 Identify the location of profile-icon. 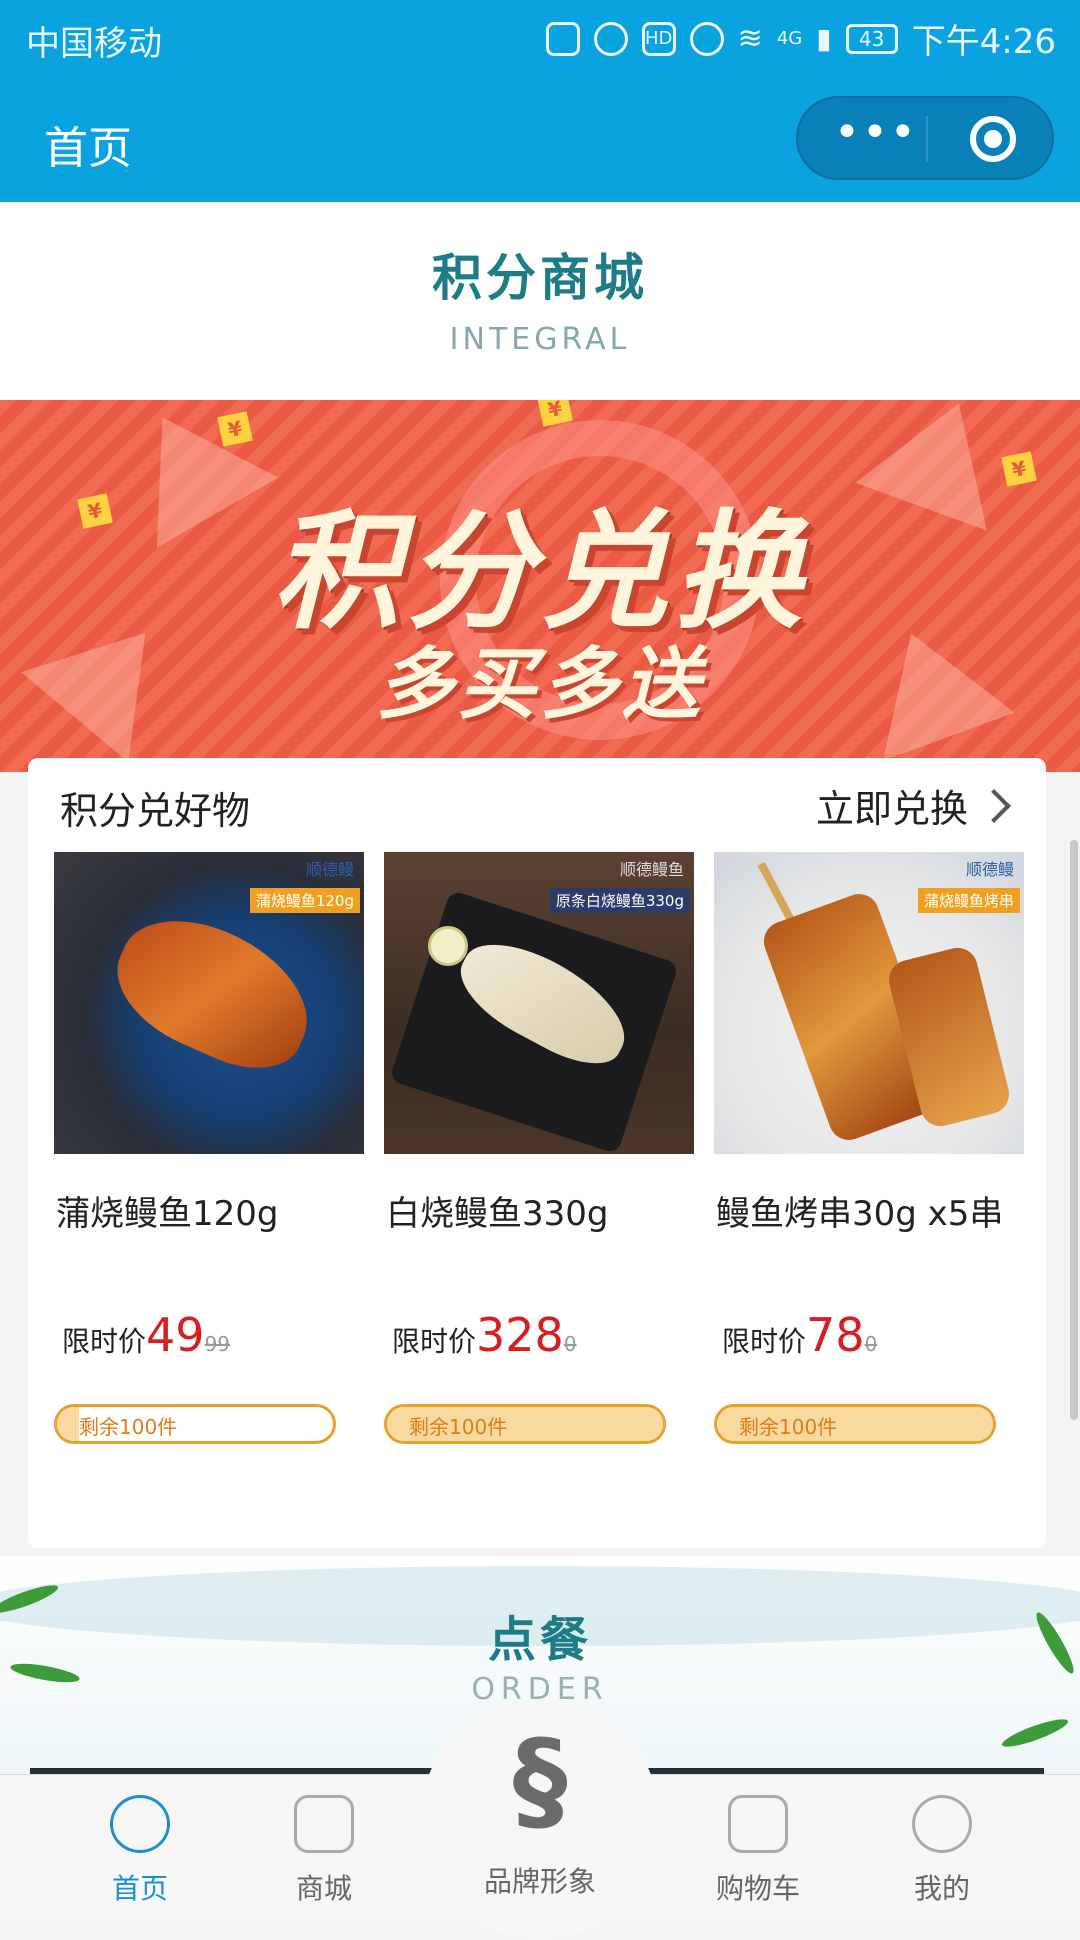
(942, 1824).